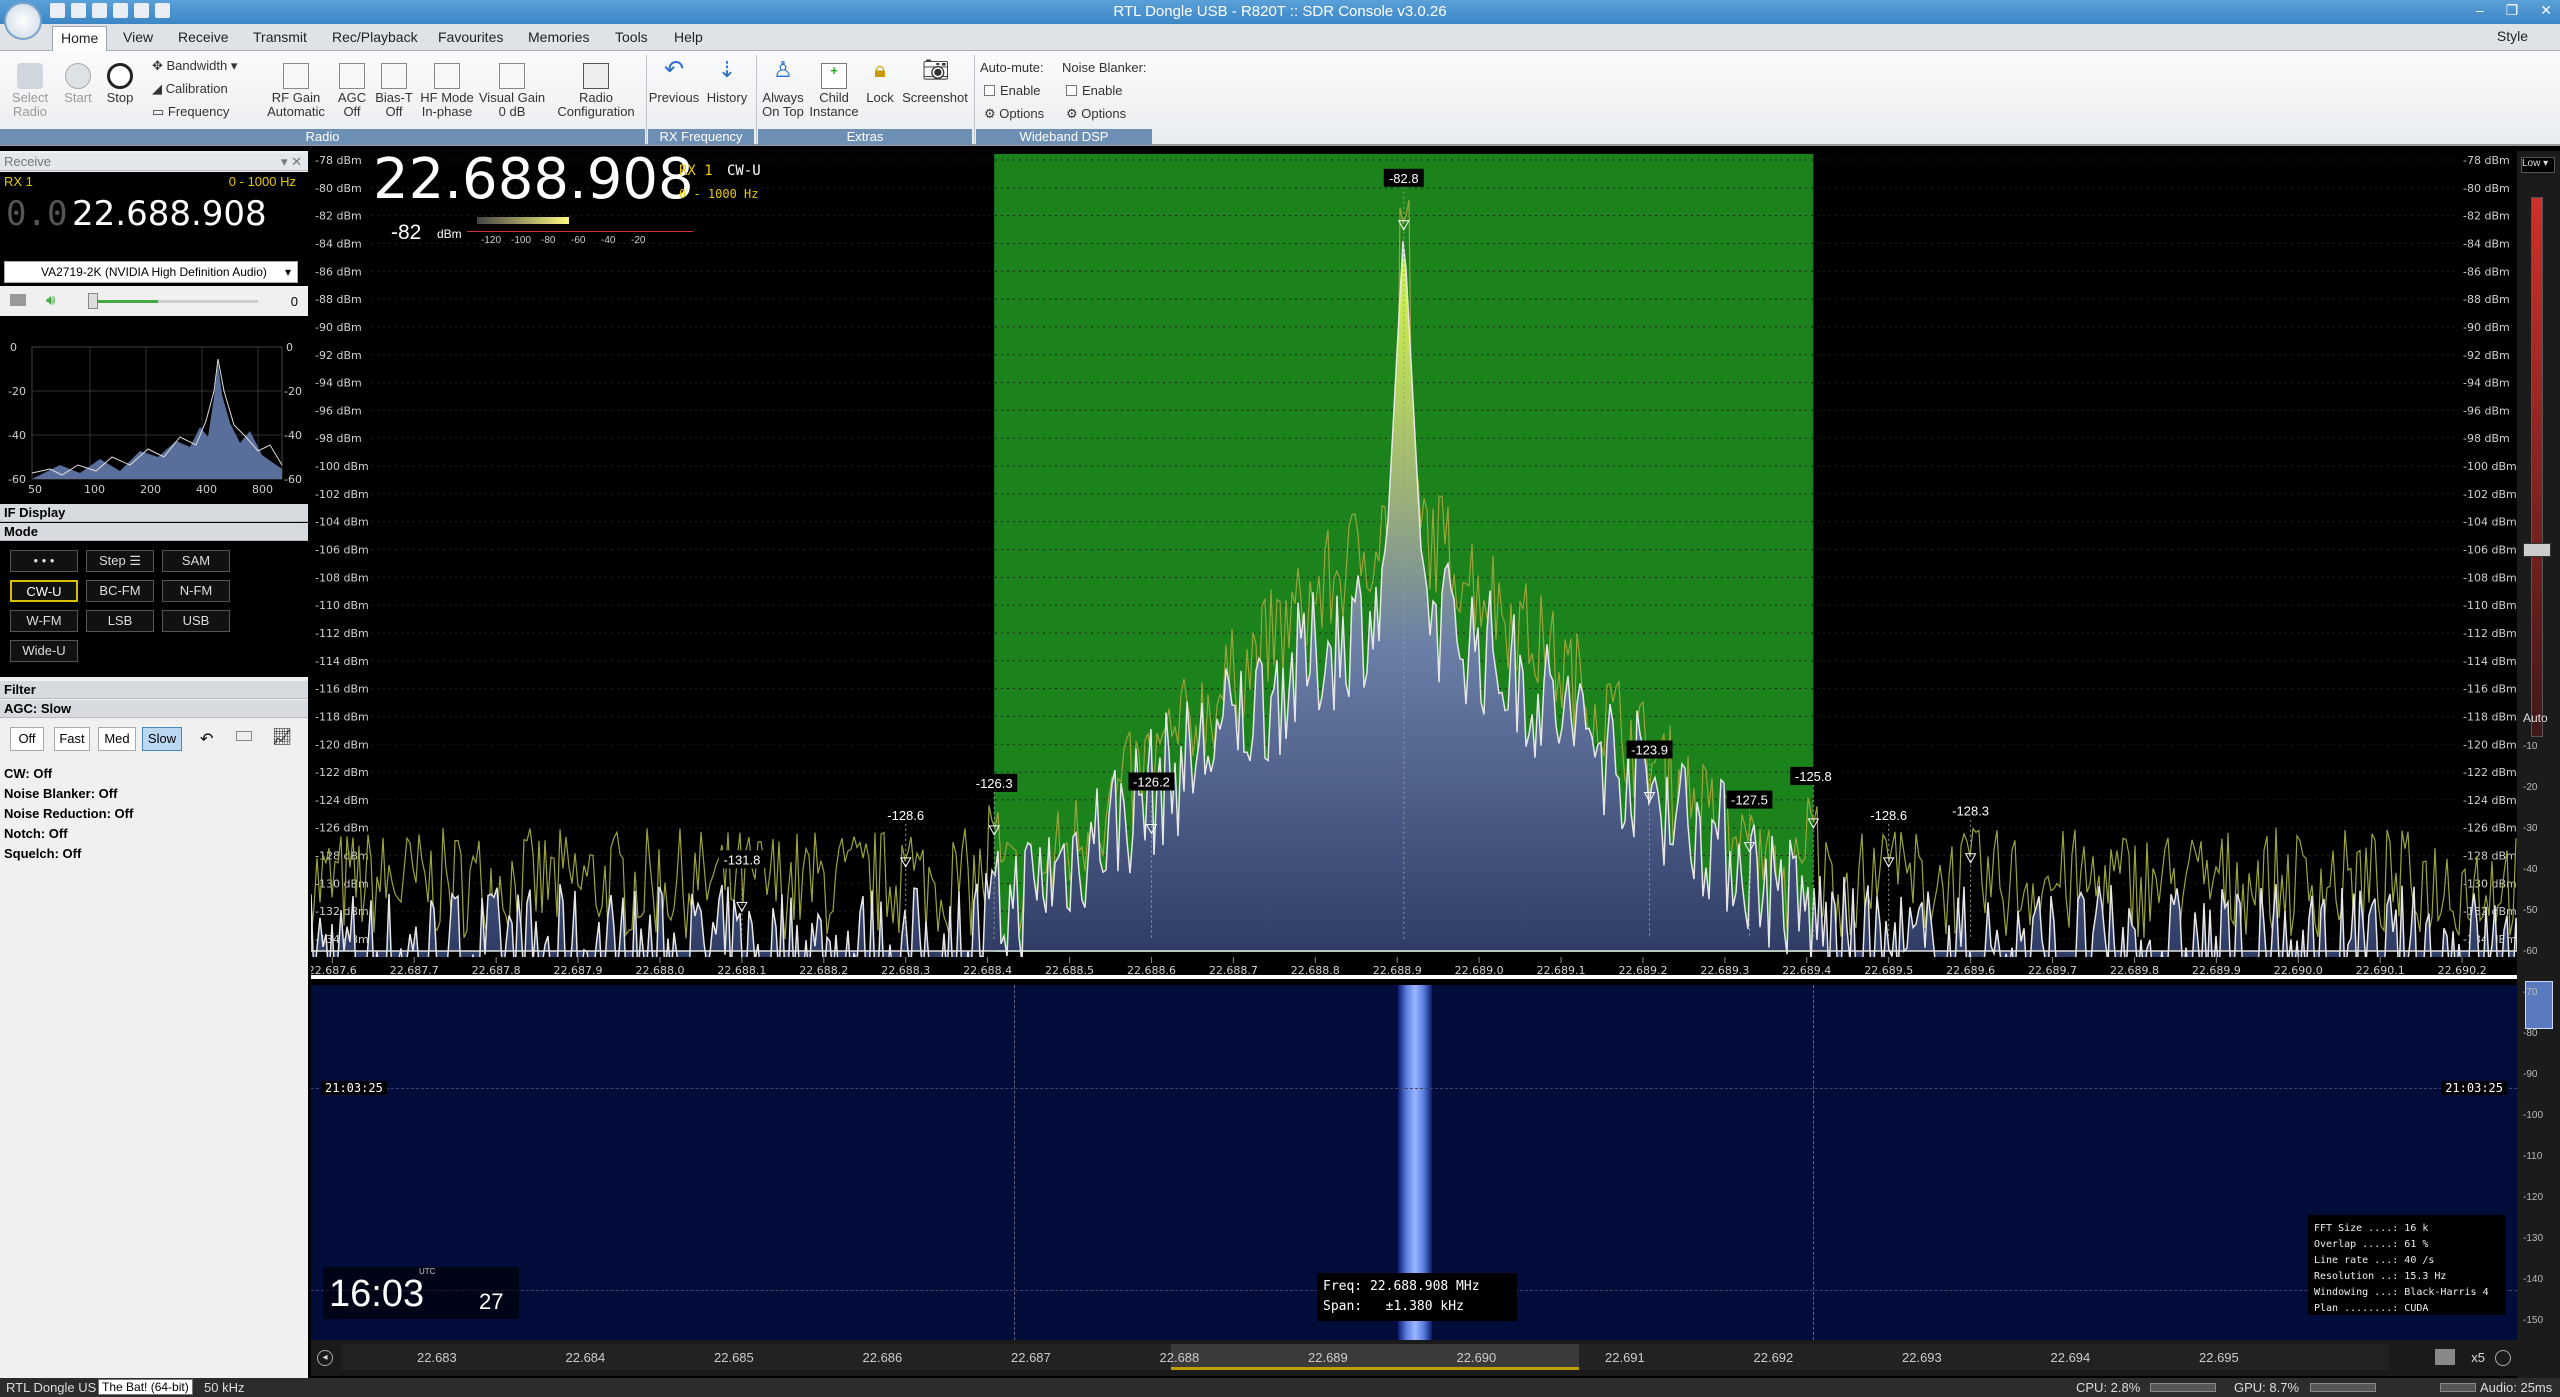 The width and height of the screenshot is (2560, 1397). What do you see at coordinates (2537, 550) in the screenshot?
I see `range-slider-thumb` at bounding box center [2537, 550].